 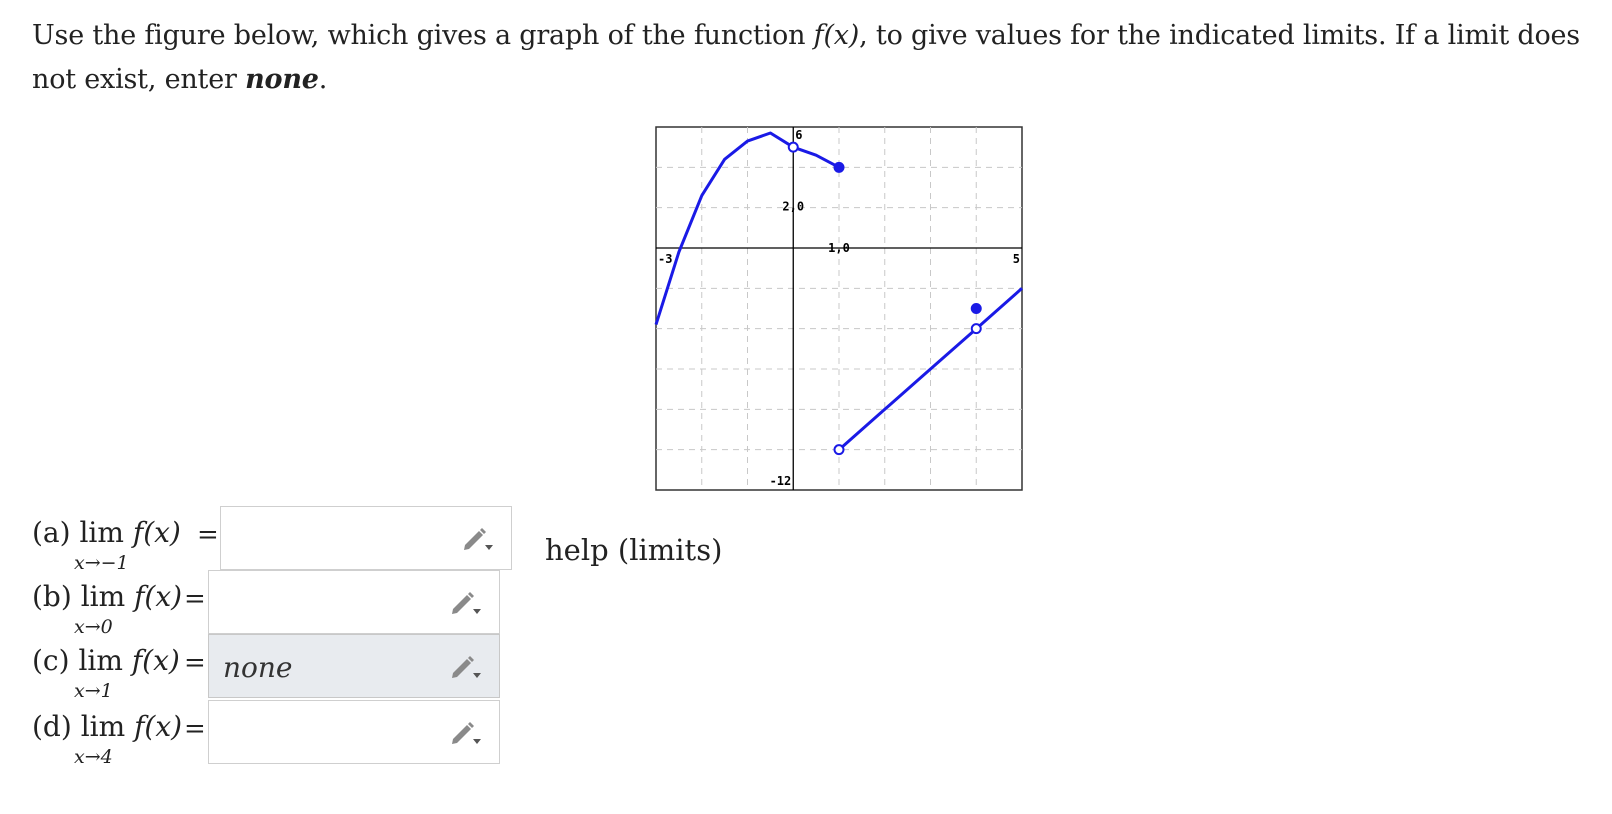 What do you see at coordinates (1016, 259) in the screenshot?
I see `tick-label-x-max: 5` at bounding box center [1016, 259].